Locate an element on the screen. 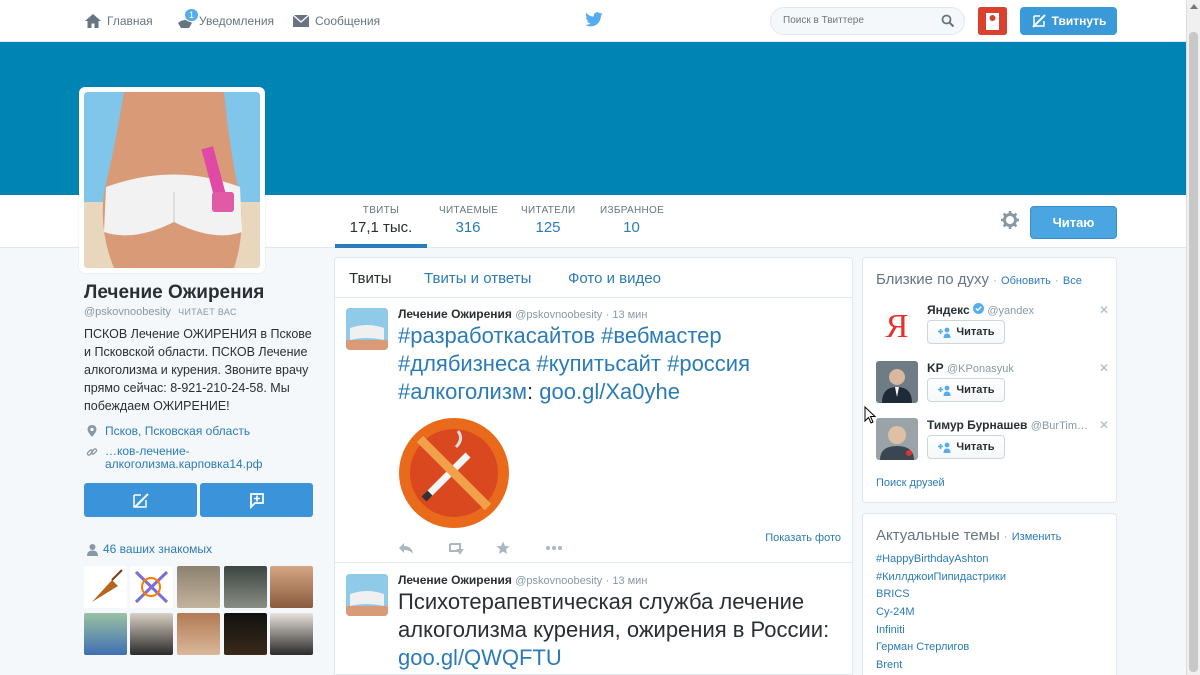 This screenshot has height=675, width=1200. tweet-link: goo.gl/Xa0yhe is located at coordinates (609, 391).